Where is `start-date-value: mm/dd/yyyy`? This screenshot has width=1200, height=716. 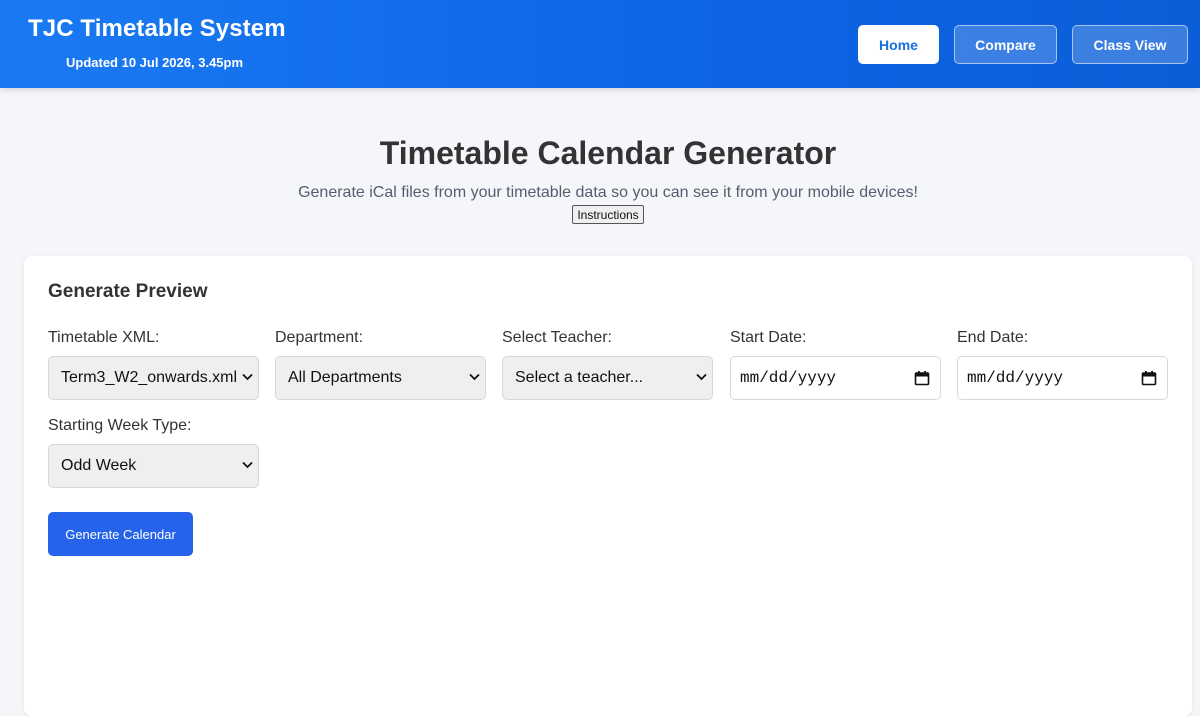 start-date-value: mm/dd/yyyy is located at coordinates (788, 378).